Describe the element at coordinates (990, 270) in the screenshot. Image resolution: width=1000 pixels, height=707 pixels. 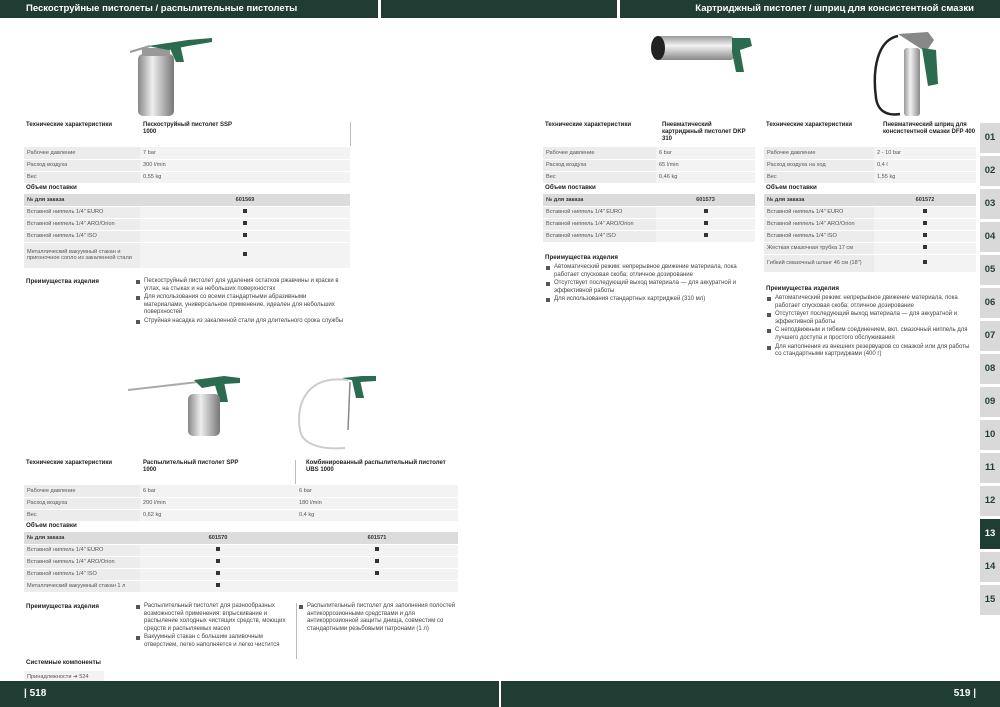
I see `chapter-tab-05: 05` at that location.